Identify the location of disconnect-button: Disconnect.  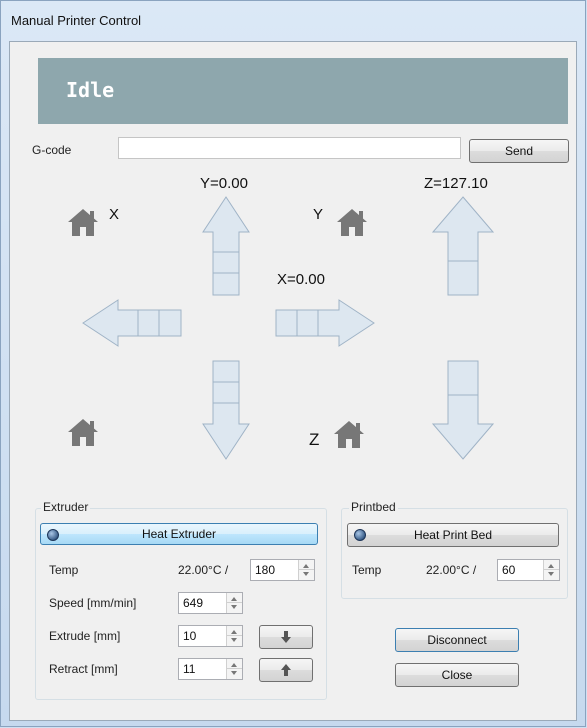
(457, 640).